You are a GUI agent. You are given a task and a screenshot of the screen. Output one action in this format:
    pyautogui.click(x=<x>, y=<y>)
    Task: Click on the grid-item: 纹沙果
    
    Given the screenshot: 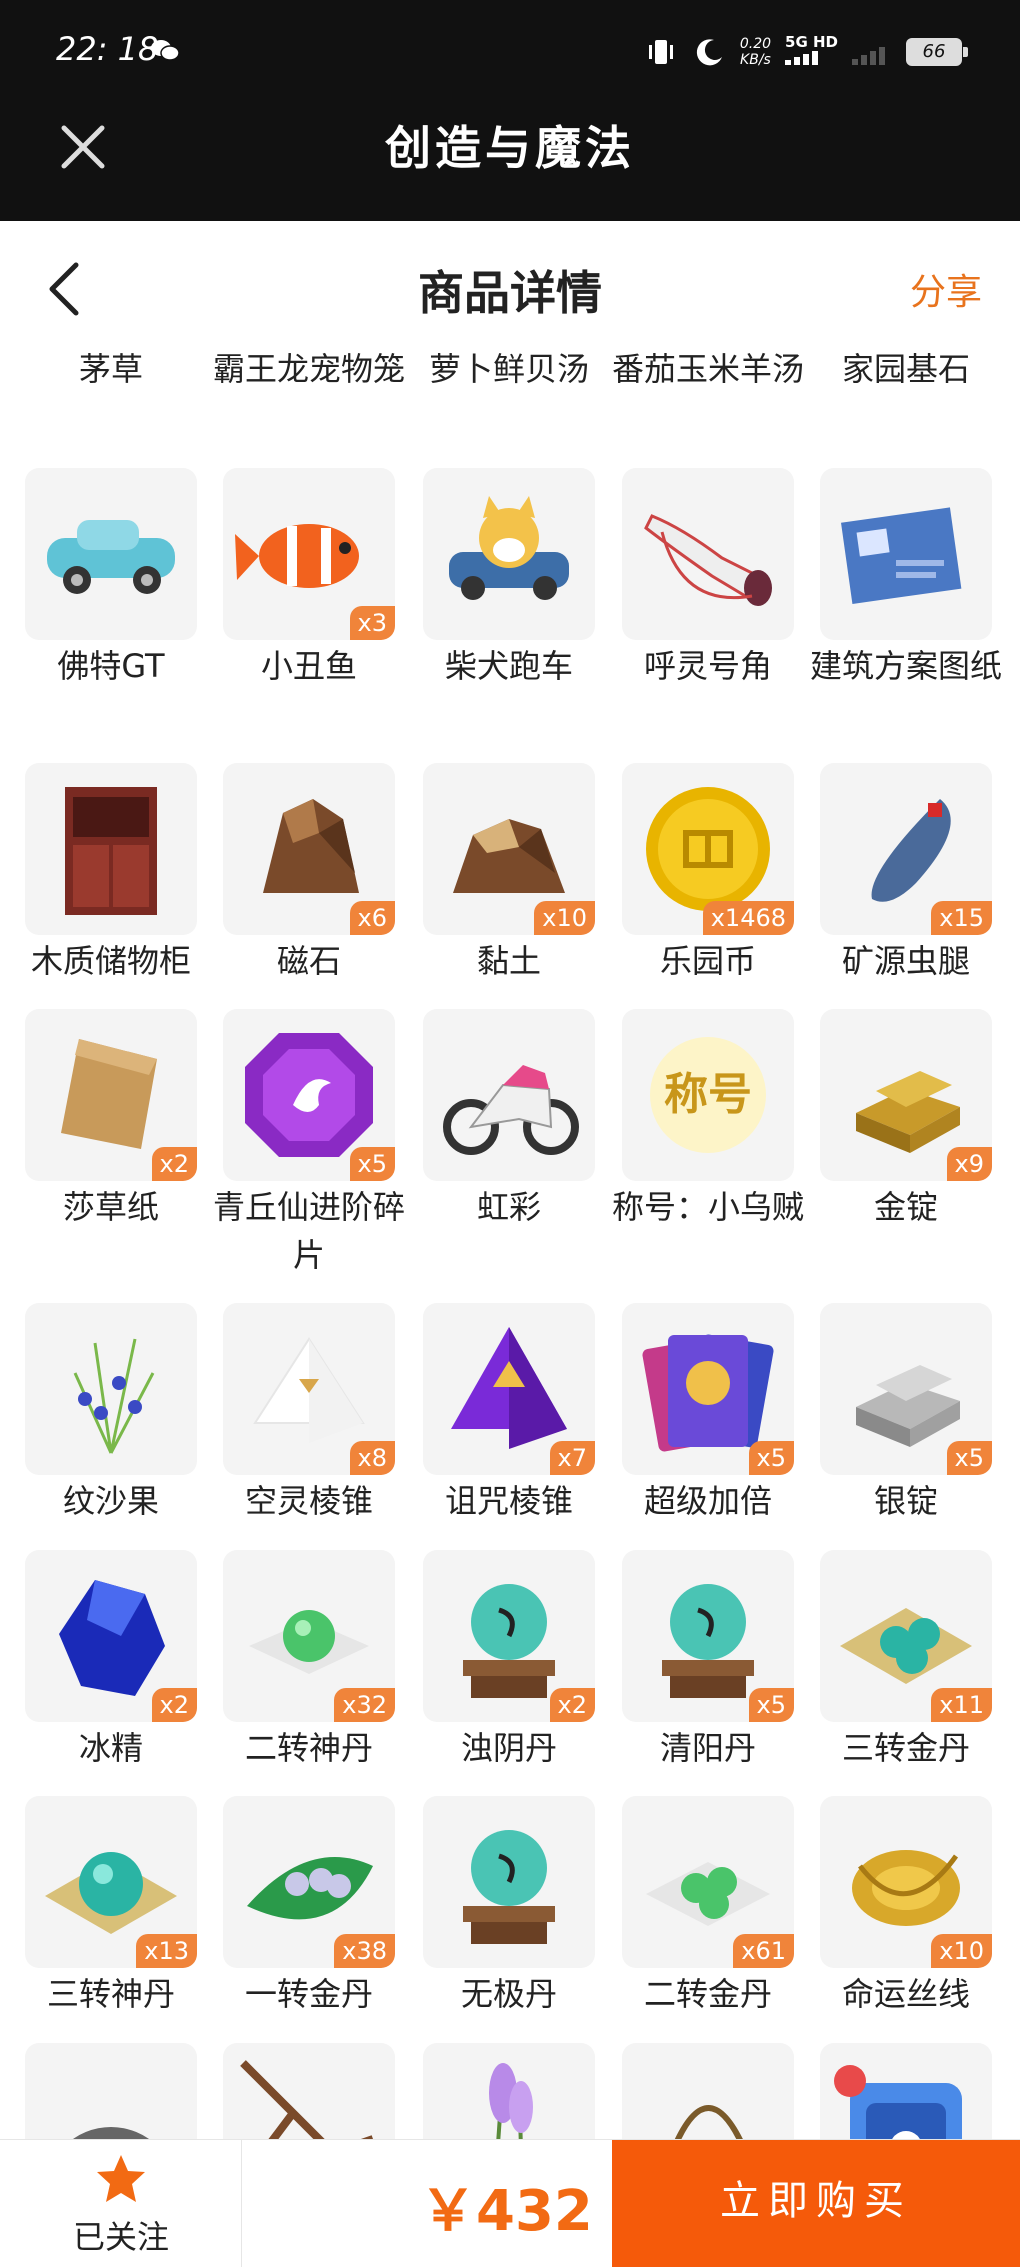 What is the action you would take?
    pyautogui.click(x=111, y=1414)
    